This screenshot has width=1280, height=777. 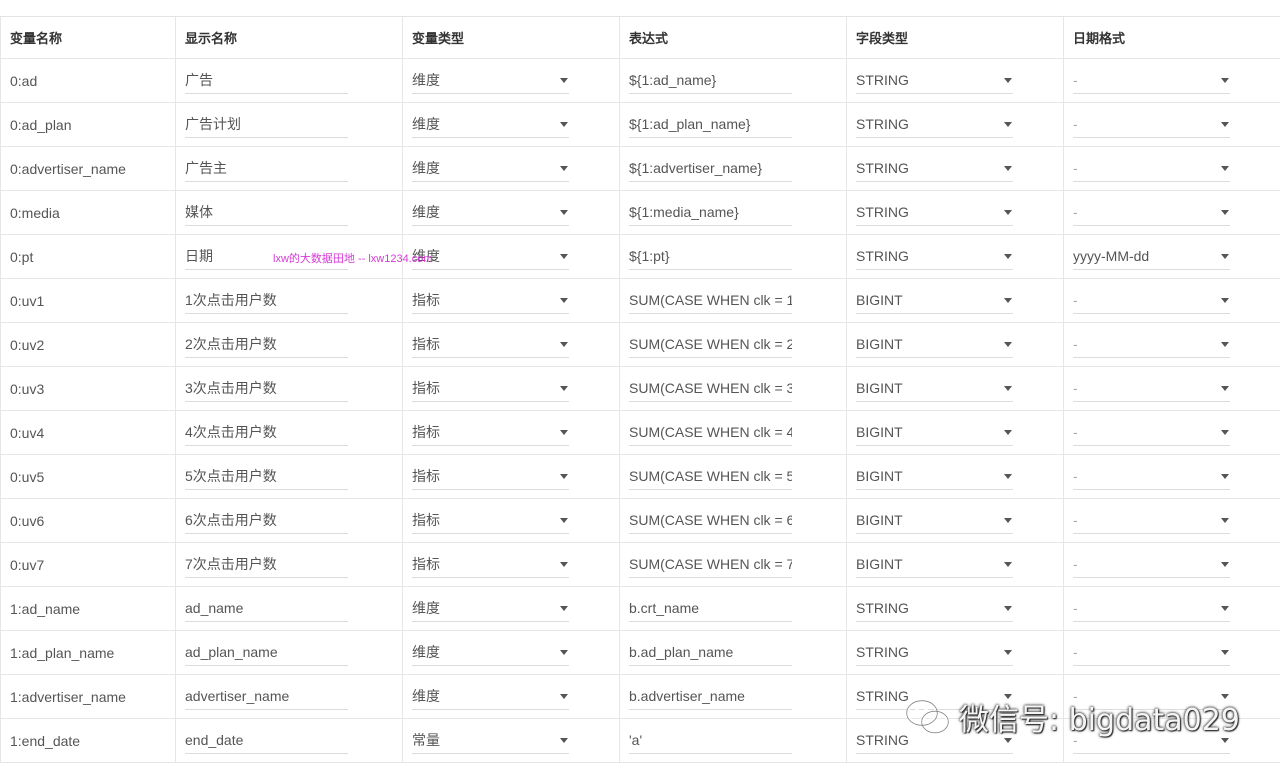 I want to click on expression-input: SUM(CASE WHEN clk = 2, so click(x=710, y=344).